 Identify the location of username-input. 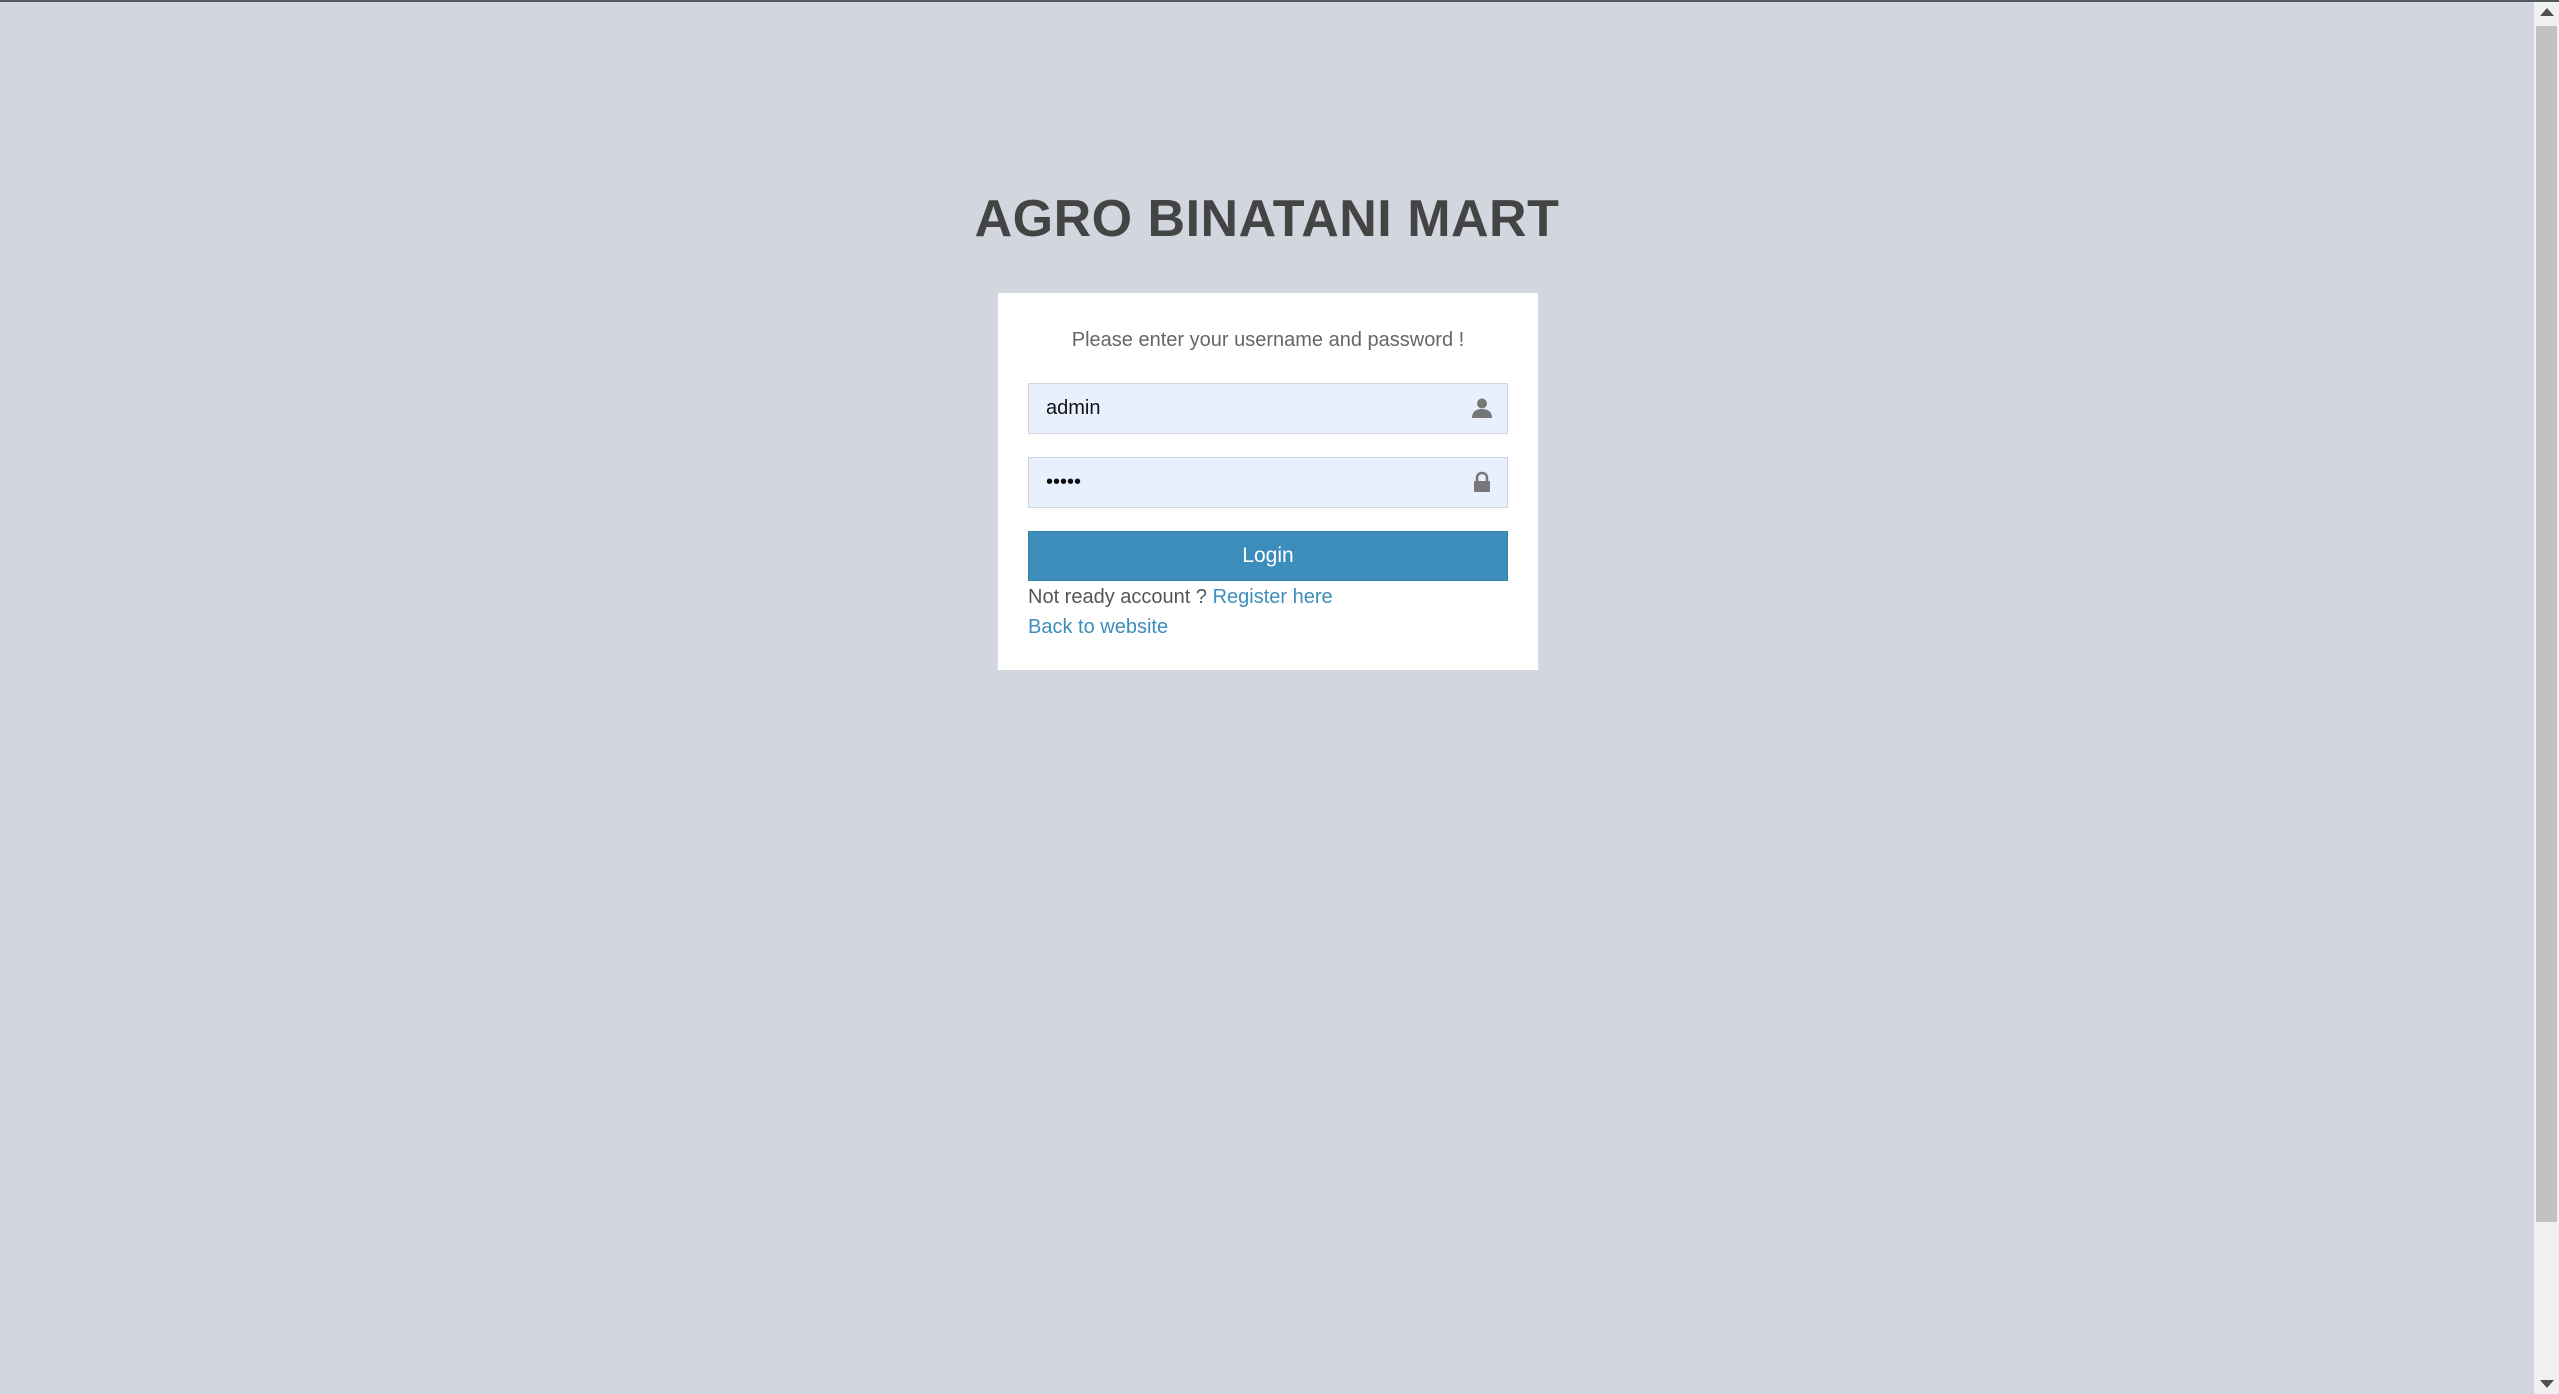
(1239, 408).